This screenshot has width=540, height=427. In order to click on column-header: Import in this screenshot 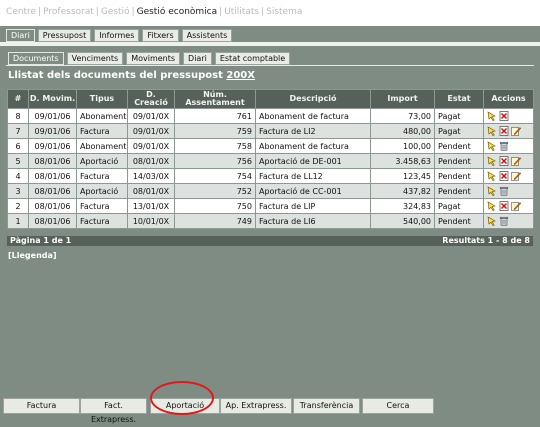, I will do `click(402, 99)`.